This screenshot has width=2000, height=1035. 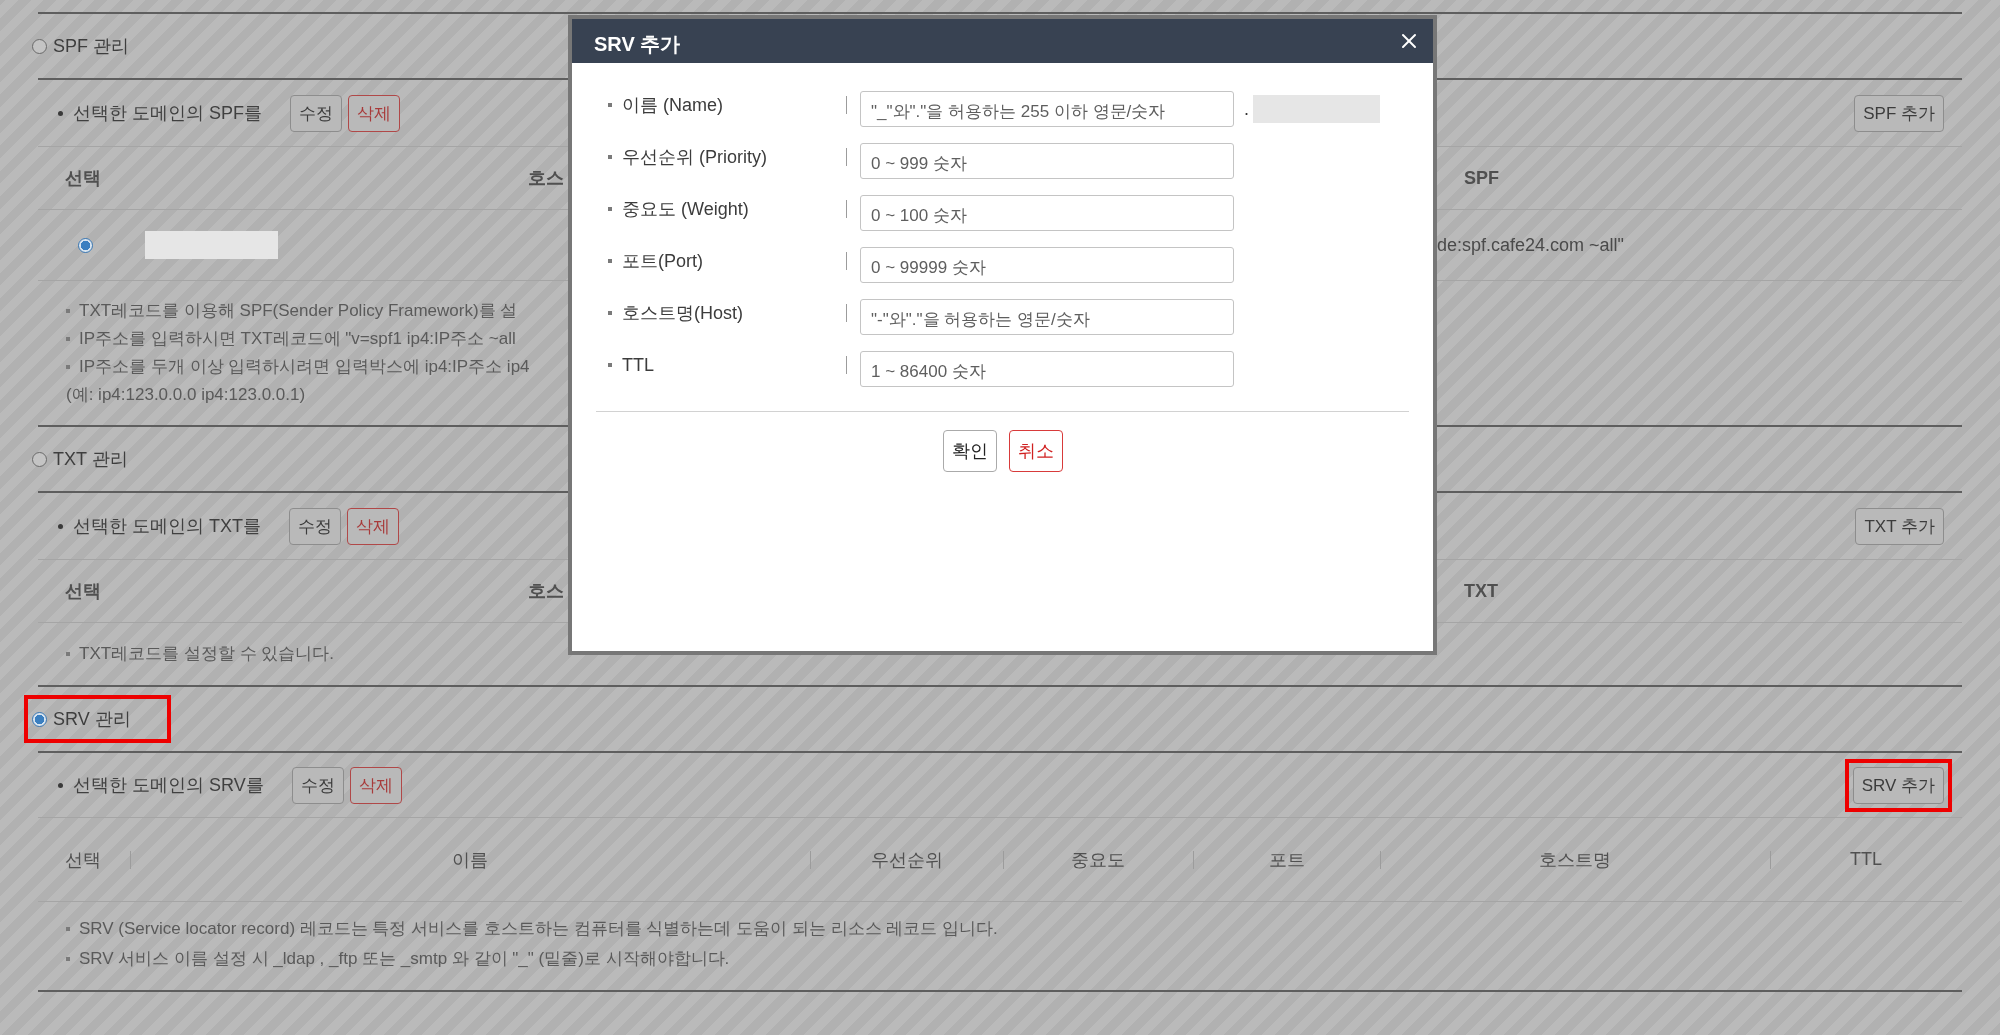 What do you see at coordinates (1047, 317) in the screenshot?
I see `input-field: "-"와"."을 허용하는 영문/숫자` at bounding box center [1047, 317].